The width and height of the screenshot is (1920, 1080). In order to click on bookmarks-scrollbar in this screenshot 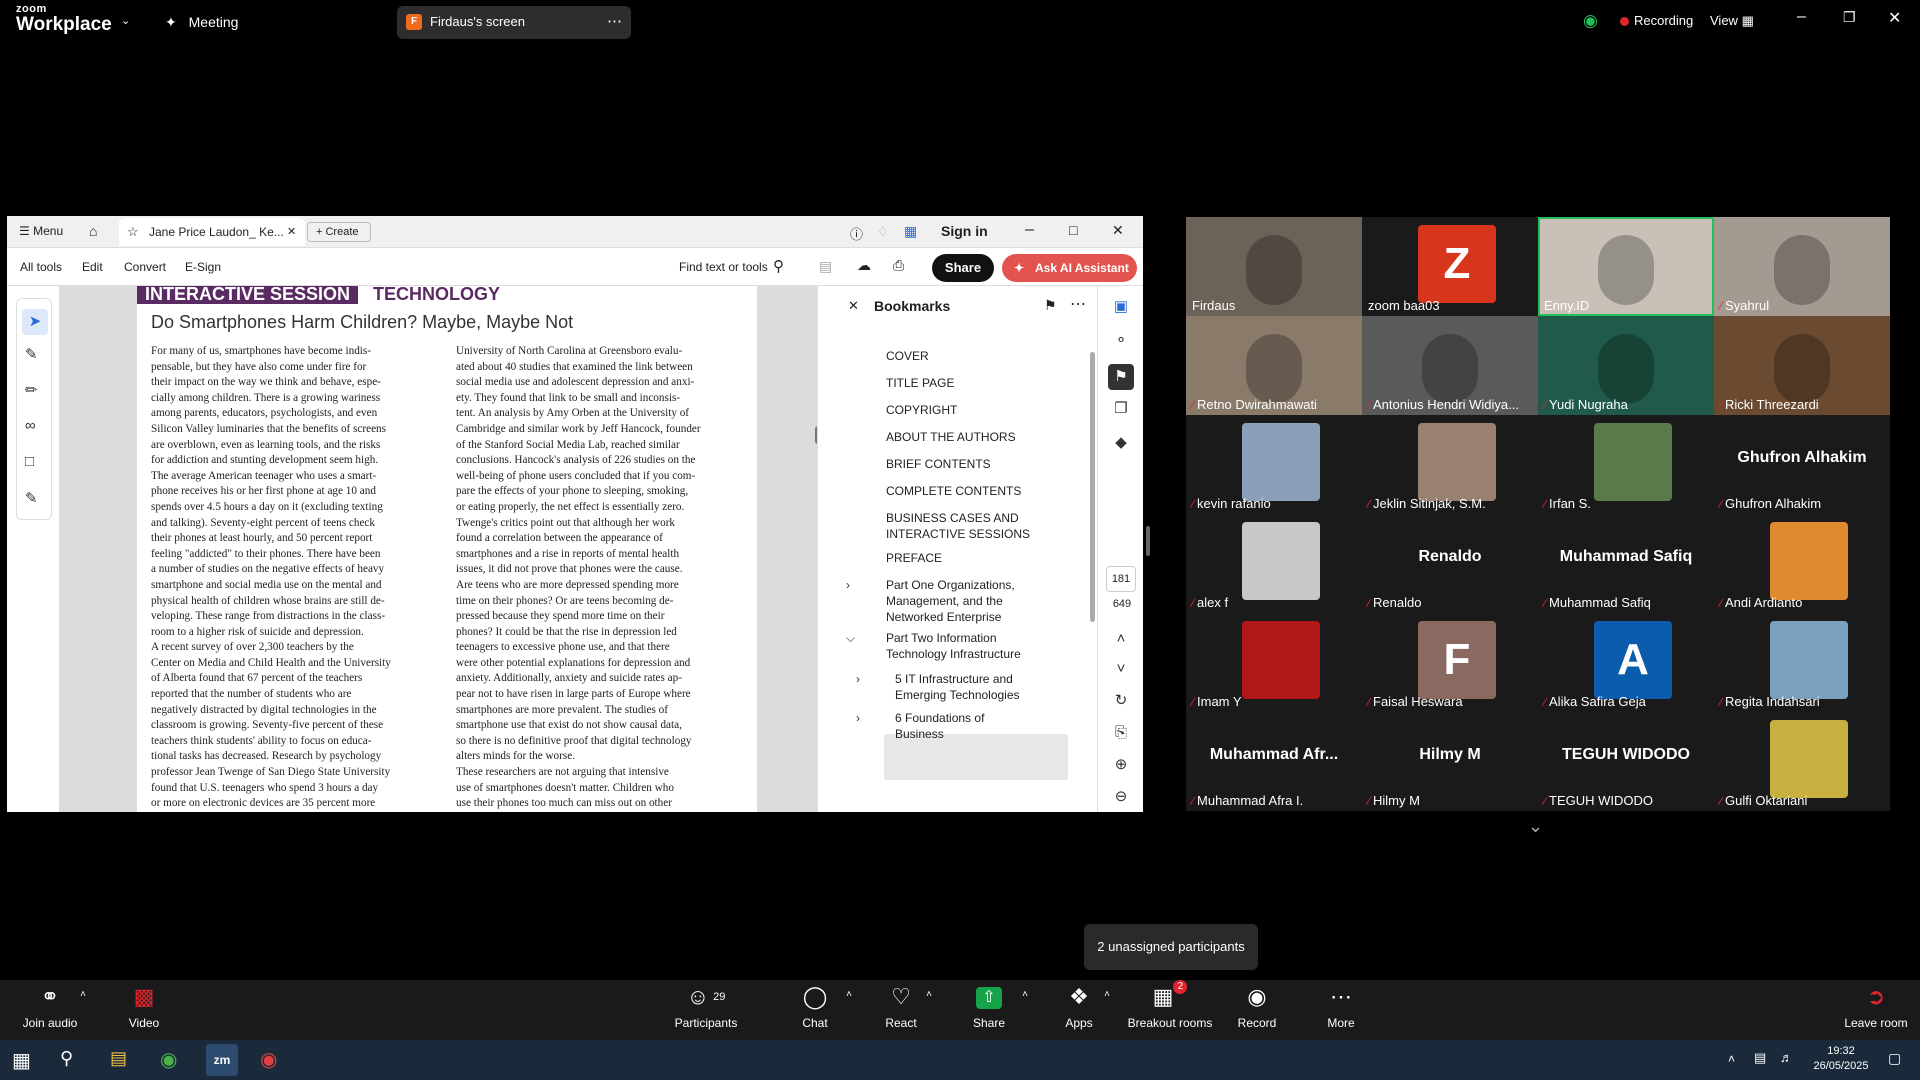, I will do `click(1092, 487)`.